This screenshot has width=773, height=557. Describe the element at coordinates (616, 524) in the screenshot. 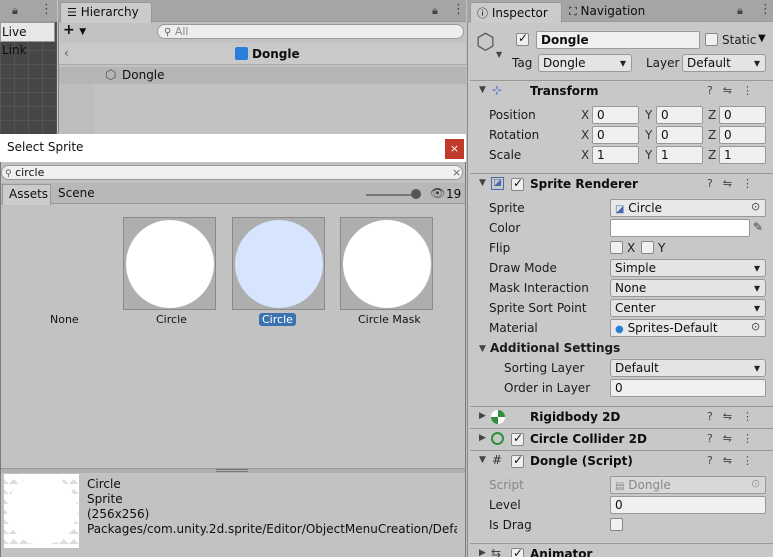

I see `is-drag-checkbox` at that location.